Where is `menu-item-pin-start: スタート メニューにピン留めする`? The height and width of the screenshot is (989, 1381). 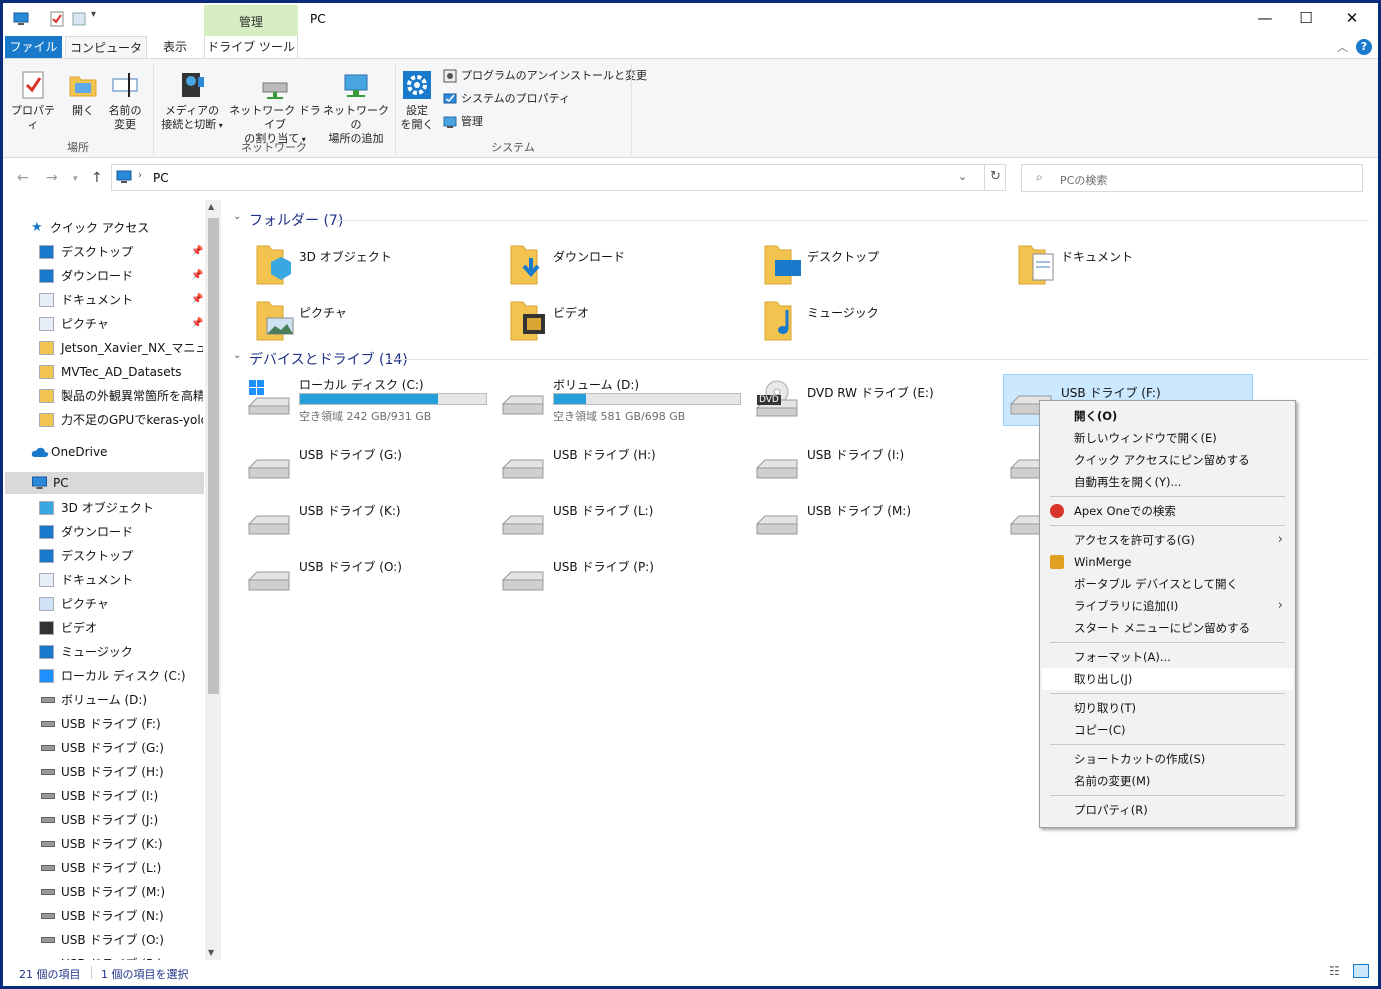
menu-item-pin-start: スタート メニューにピン留めする is located at coordinates (1167, 628).